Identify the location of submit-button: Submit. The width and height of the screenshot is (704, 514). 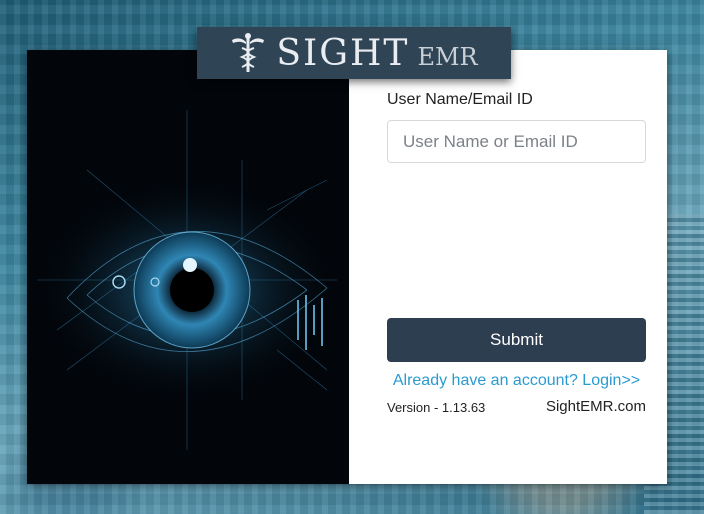
(516, 340).